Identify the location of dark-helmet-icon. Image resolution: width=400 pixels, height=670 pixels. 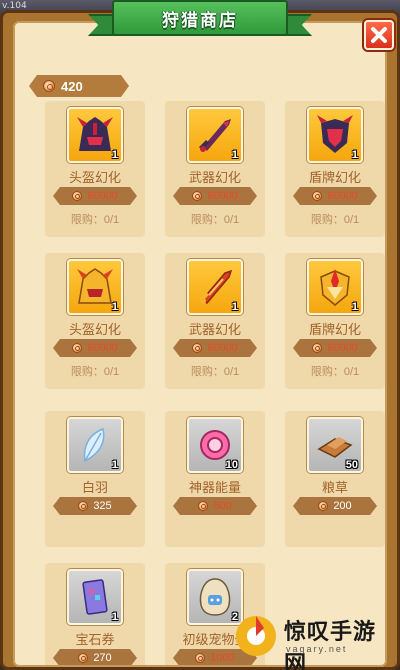
(95, 134).